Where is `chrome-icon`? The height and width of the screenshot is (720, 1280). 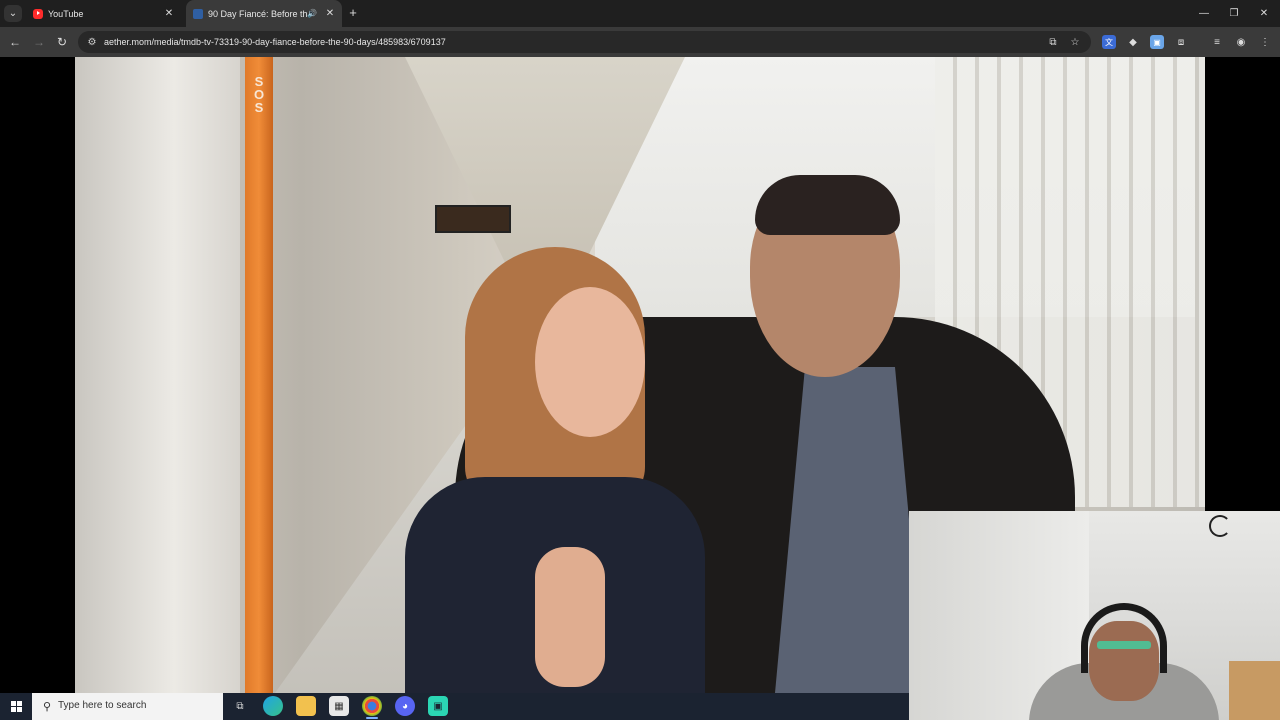
chrome-icon is located at coordinates (372, 707).